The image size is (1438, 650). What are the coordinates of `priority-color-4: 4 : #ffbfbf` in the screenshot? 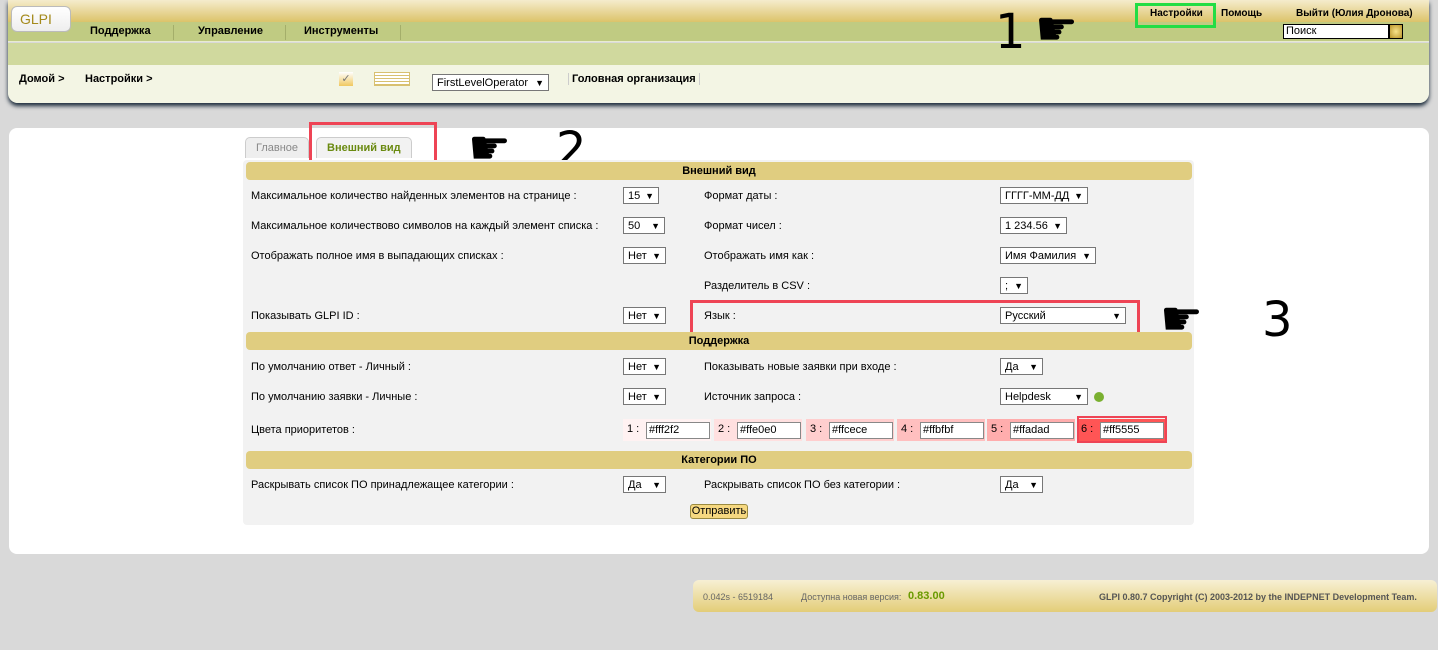 It's located at (941, 430).